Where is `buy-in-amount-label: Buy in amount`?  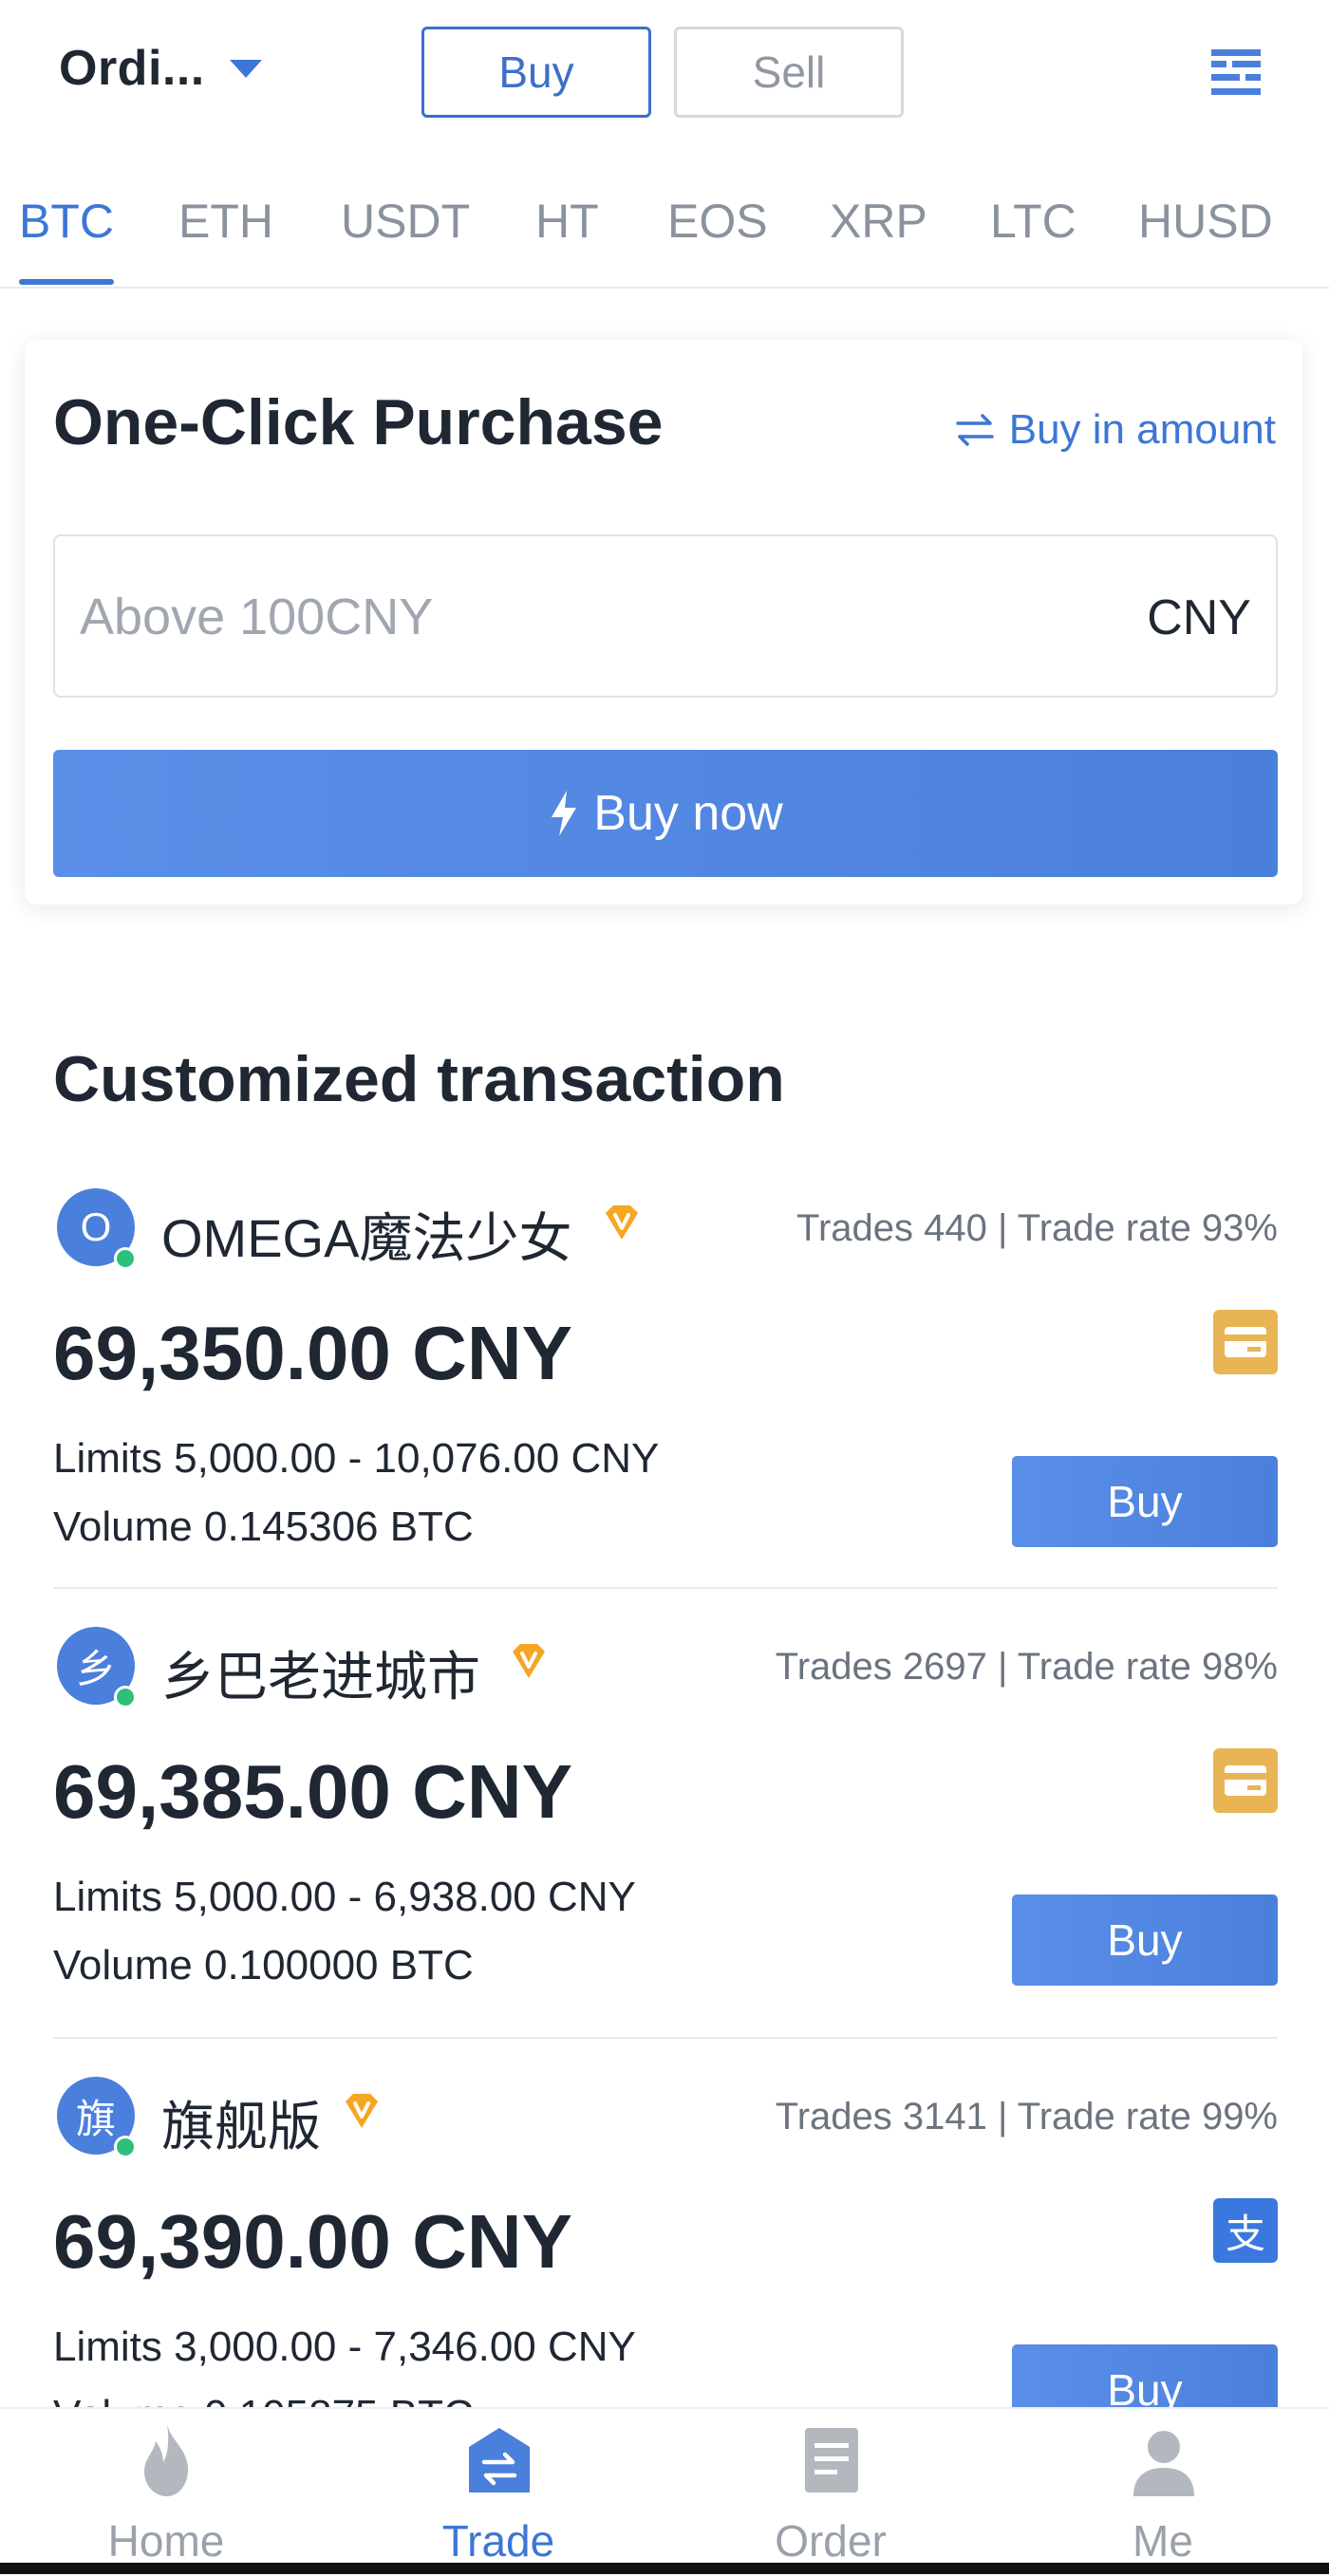
buy-in-amount-label: Buy in amount is located at coordinates (1142, 430).